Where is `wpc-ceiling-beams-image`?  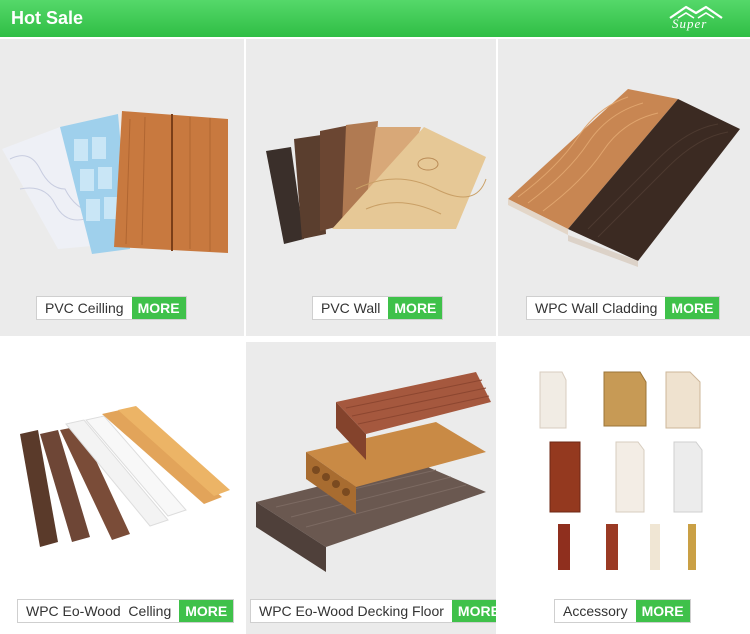
wpc-ceiling-beams-image is located at coordinates (122, 488).